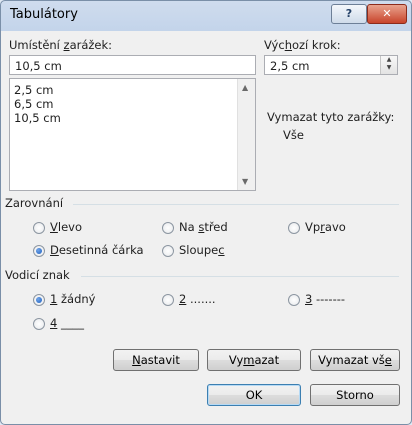 Image resolution: width=412 pixels, height=425 pixels. What do you see at coordinates (349, 14) in the screenshot?
I see `help-button: ?` at bounding box center [349, 14].